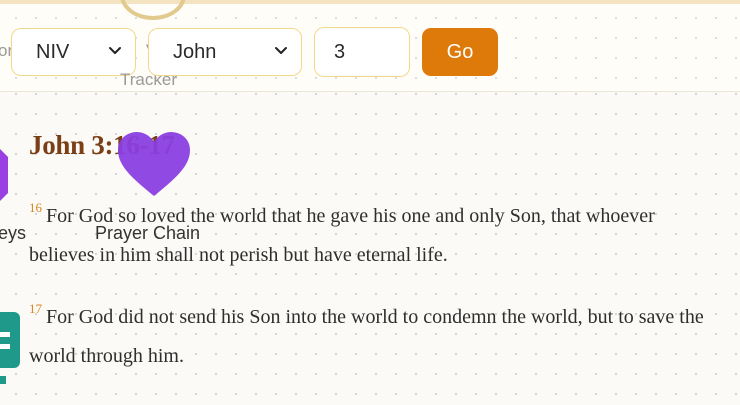 This screenshot has width=740, height=405. What do you see at coordinates (225, 52) in the screenshot?
I see `book-select: John` at bounding box center [225, 52].